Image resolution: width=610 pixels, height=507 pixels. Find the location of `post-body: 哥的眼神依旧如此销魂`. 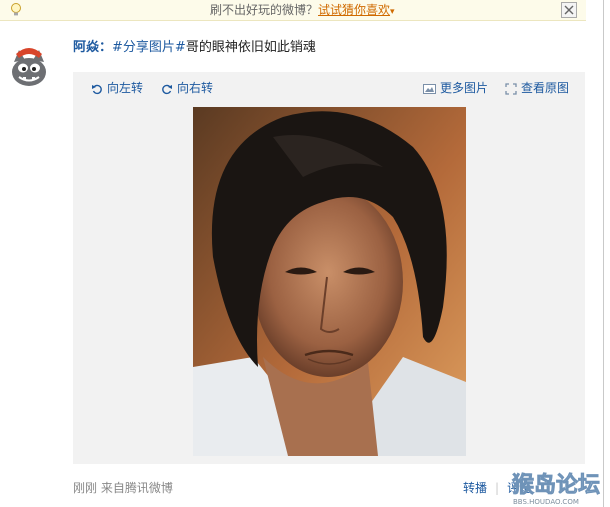

post-body: 哥的眼神依旧如此销魂 is located at coordinates (250, 47).